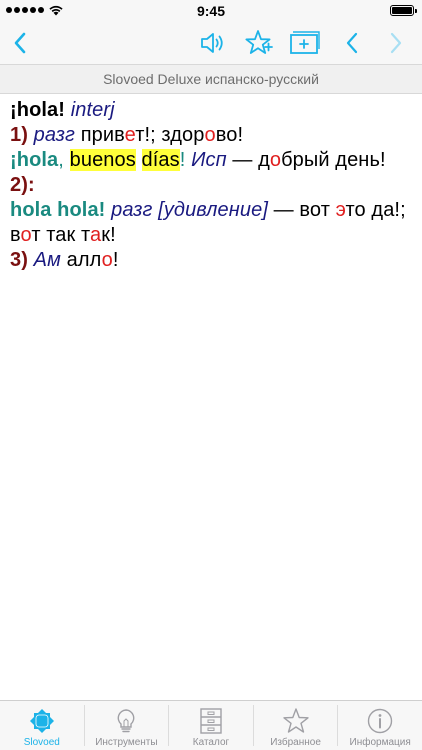 The width and height of the screenshot is (422, 750). What do you see at coordinates (160, 160) in the screenshot?
I see `highlighted-word: días` at bounding box center [160, 160].